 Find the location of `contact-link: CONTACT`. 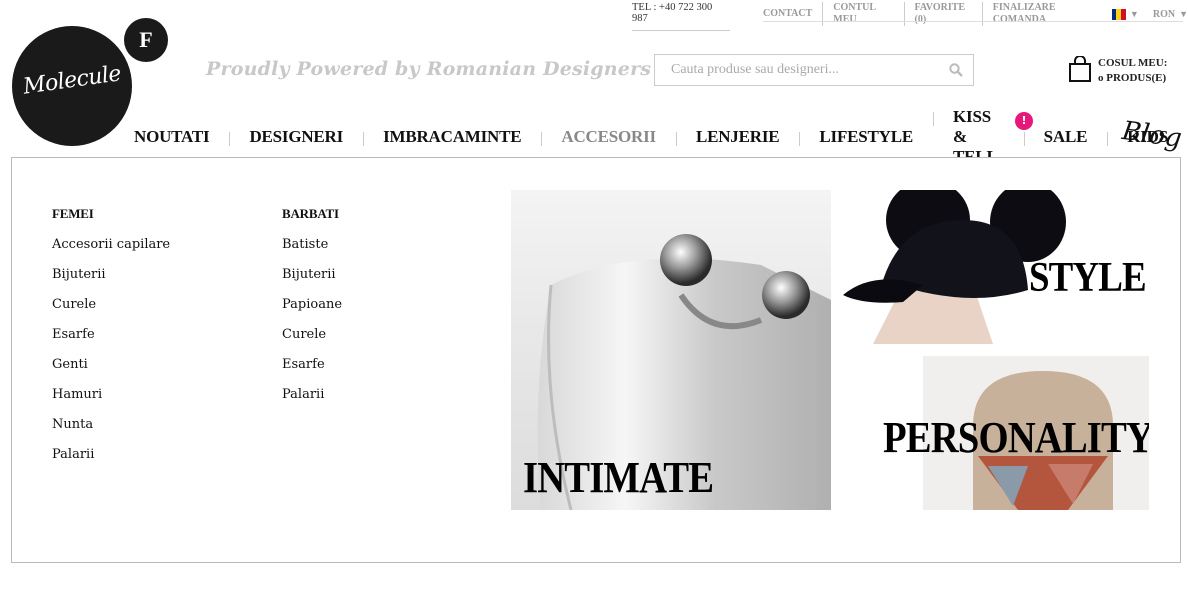

contact-link: CONTACT is located at coordinates (792, 14).